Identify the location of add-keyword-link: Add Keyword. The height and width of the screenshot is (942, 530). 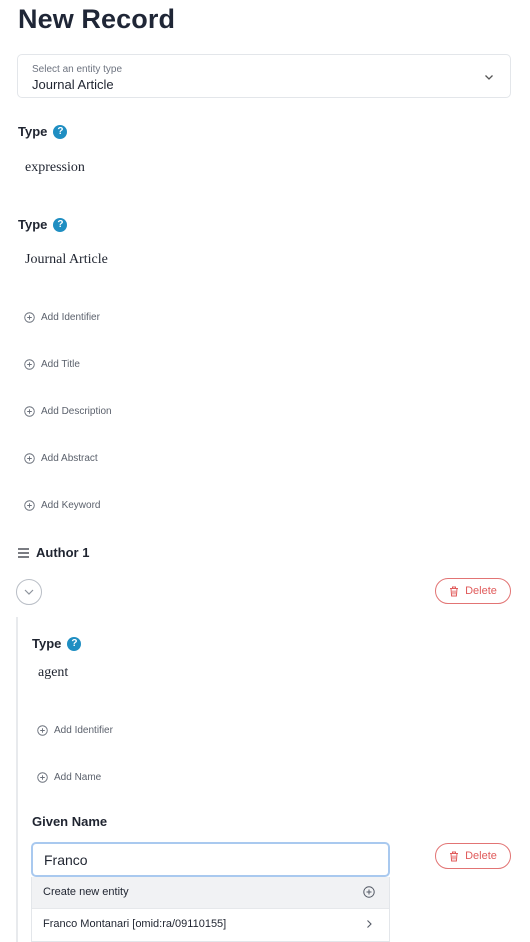
(62, 505).